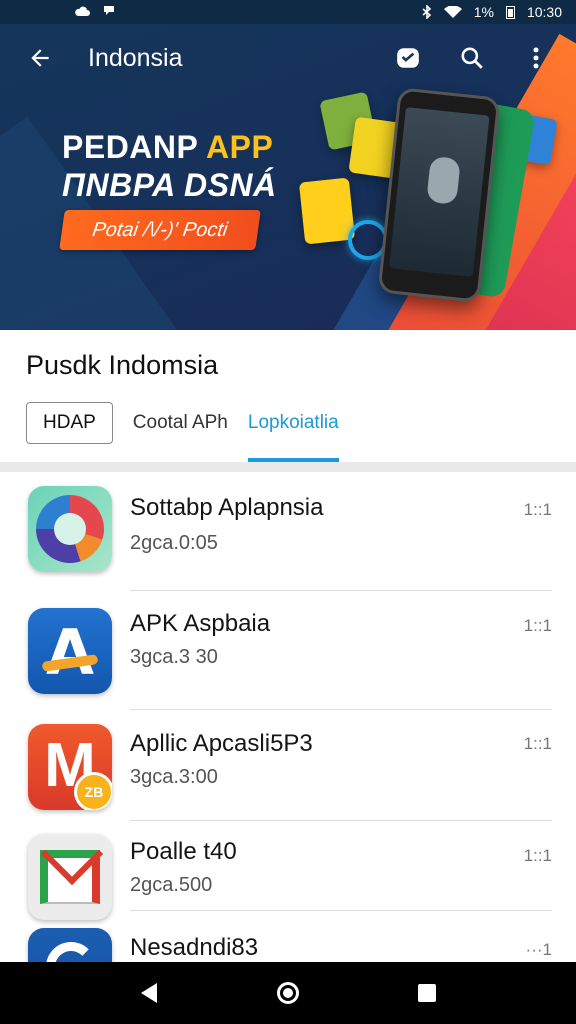  I want to click on banner-headline-accent: APP, so click(239, 147).